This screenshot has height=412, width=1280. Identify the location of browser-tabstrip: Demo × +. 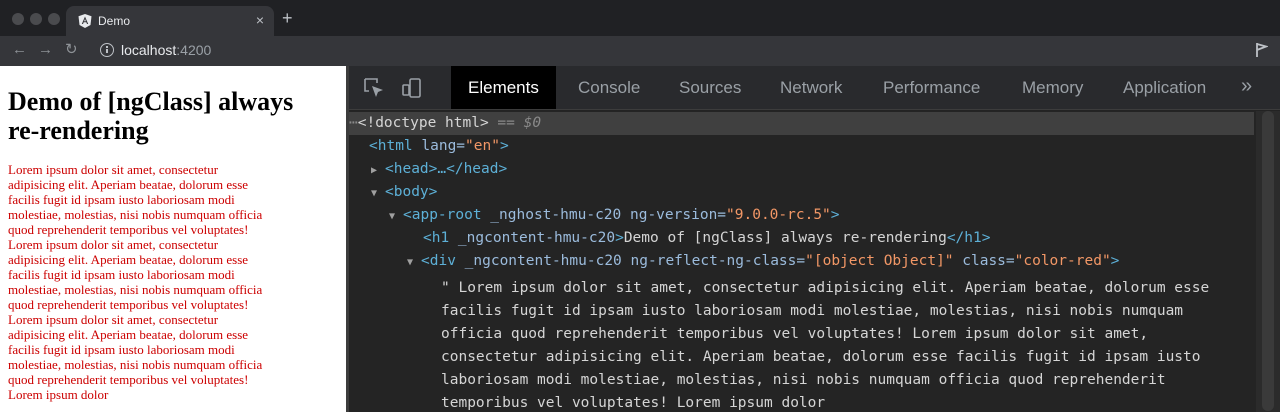
(640, 18).